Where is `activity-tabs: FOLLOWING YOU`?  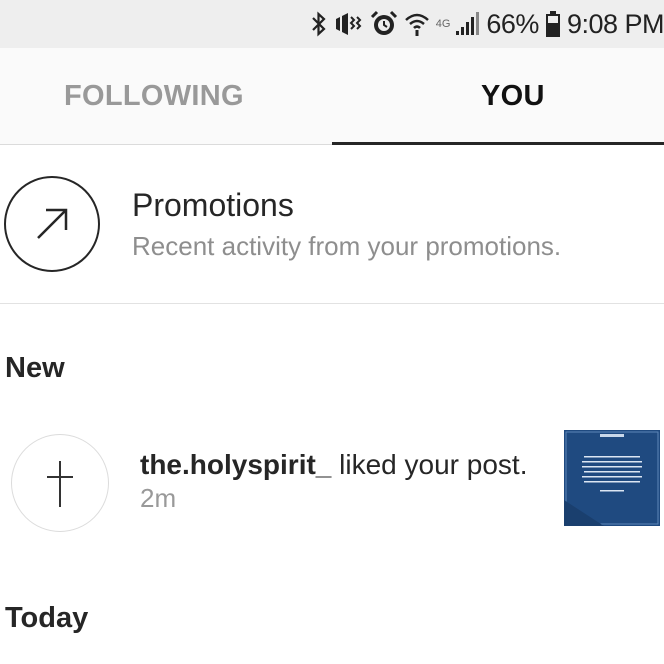 activity-tabs: FOLLOWING YOU is located at coordinates (332, 96).